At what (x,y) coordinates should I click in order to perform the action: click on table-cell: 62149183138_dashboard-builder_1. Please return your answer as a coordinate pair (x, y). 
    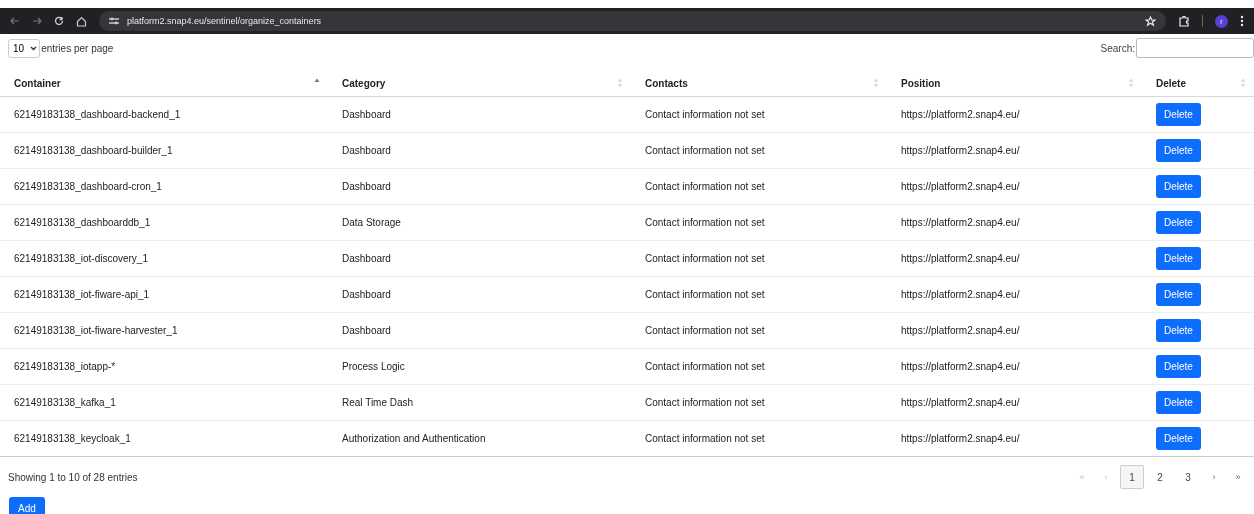
    Looking at the image, I should click on (93, 150).